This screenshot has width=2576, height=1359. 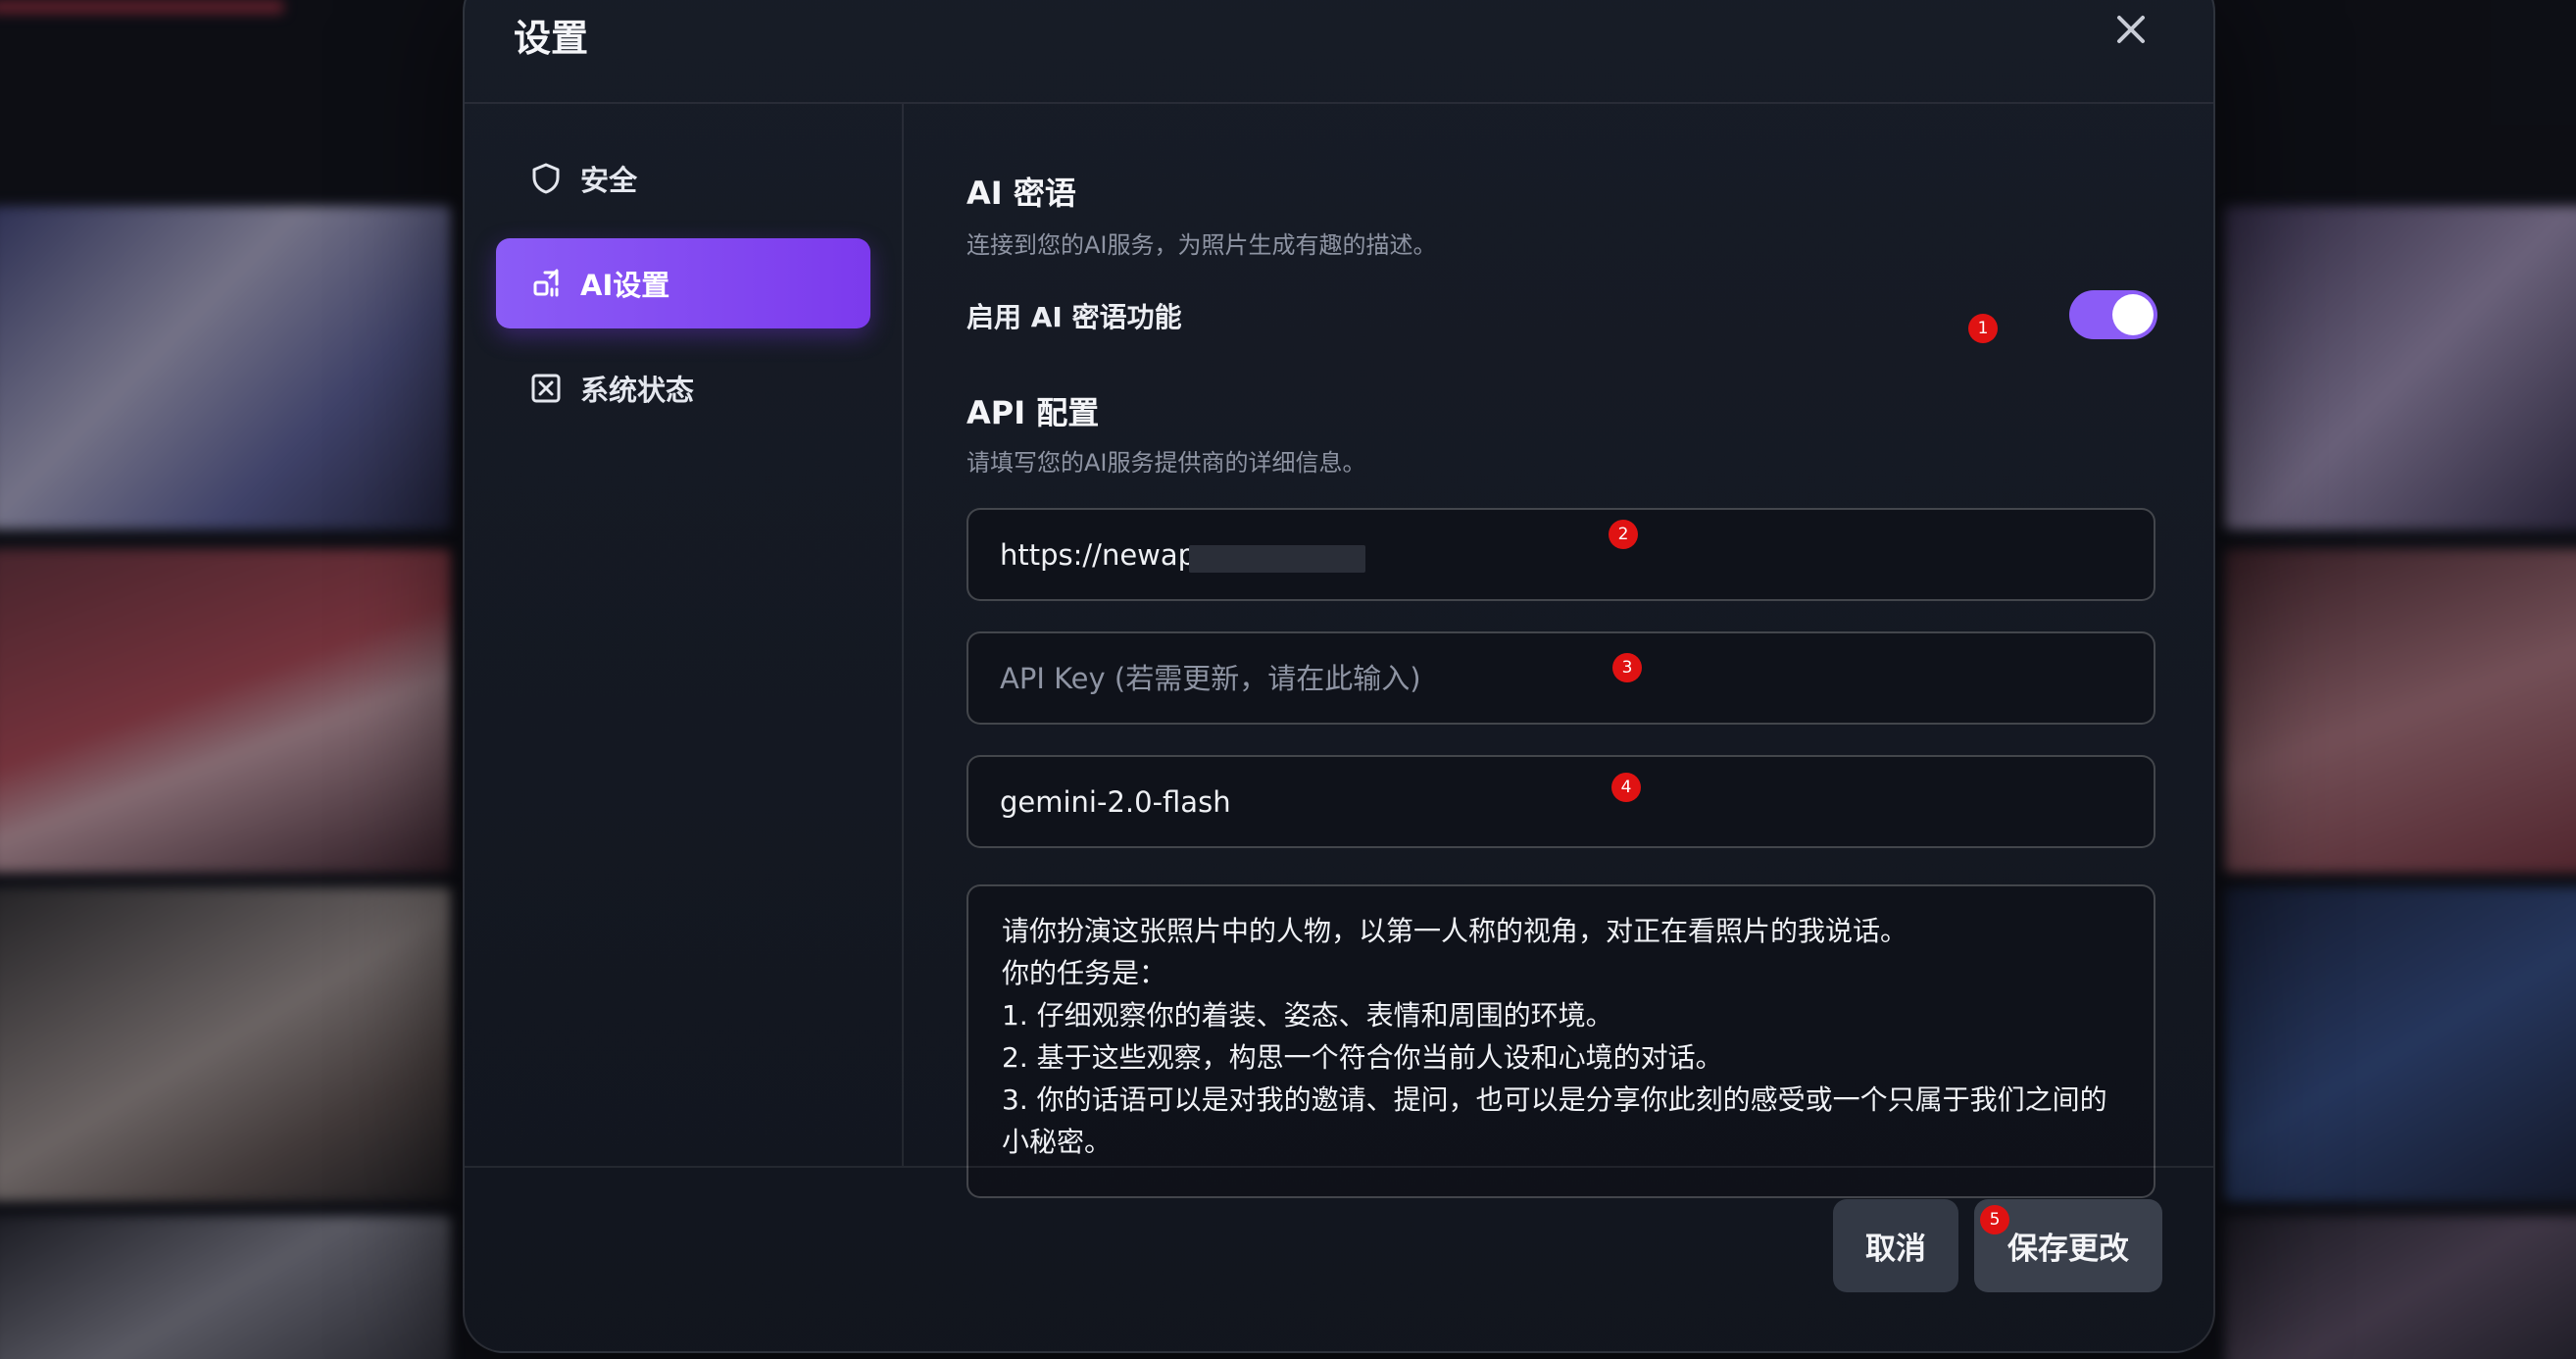 What do you see at coordinates (1362, 1058) in the screenshot?
I see `prompt-line: 2. 基于这些观察，构思一个符合你当前人设和心境的对话。` at bounding box center [1362, 1058].